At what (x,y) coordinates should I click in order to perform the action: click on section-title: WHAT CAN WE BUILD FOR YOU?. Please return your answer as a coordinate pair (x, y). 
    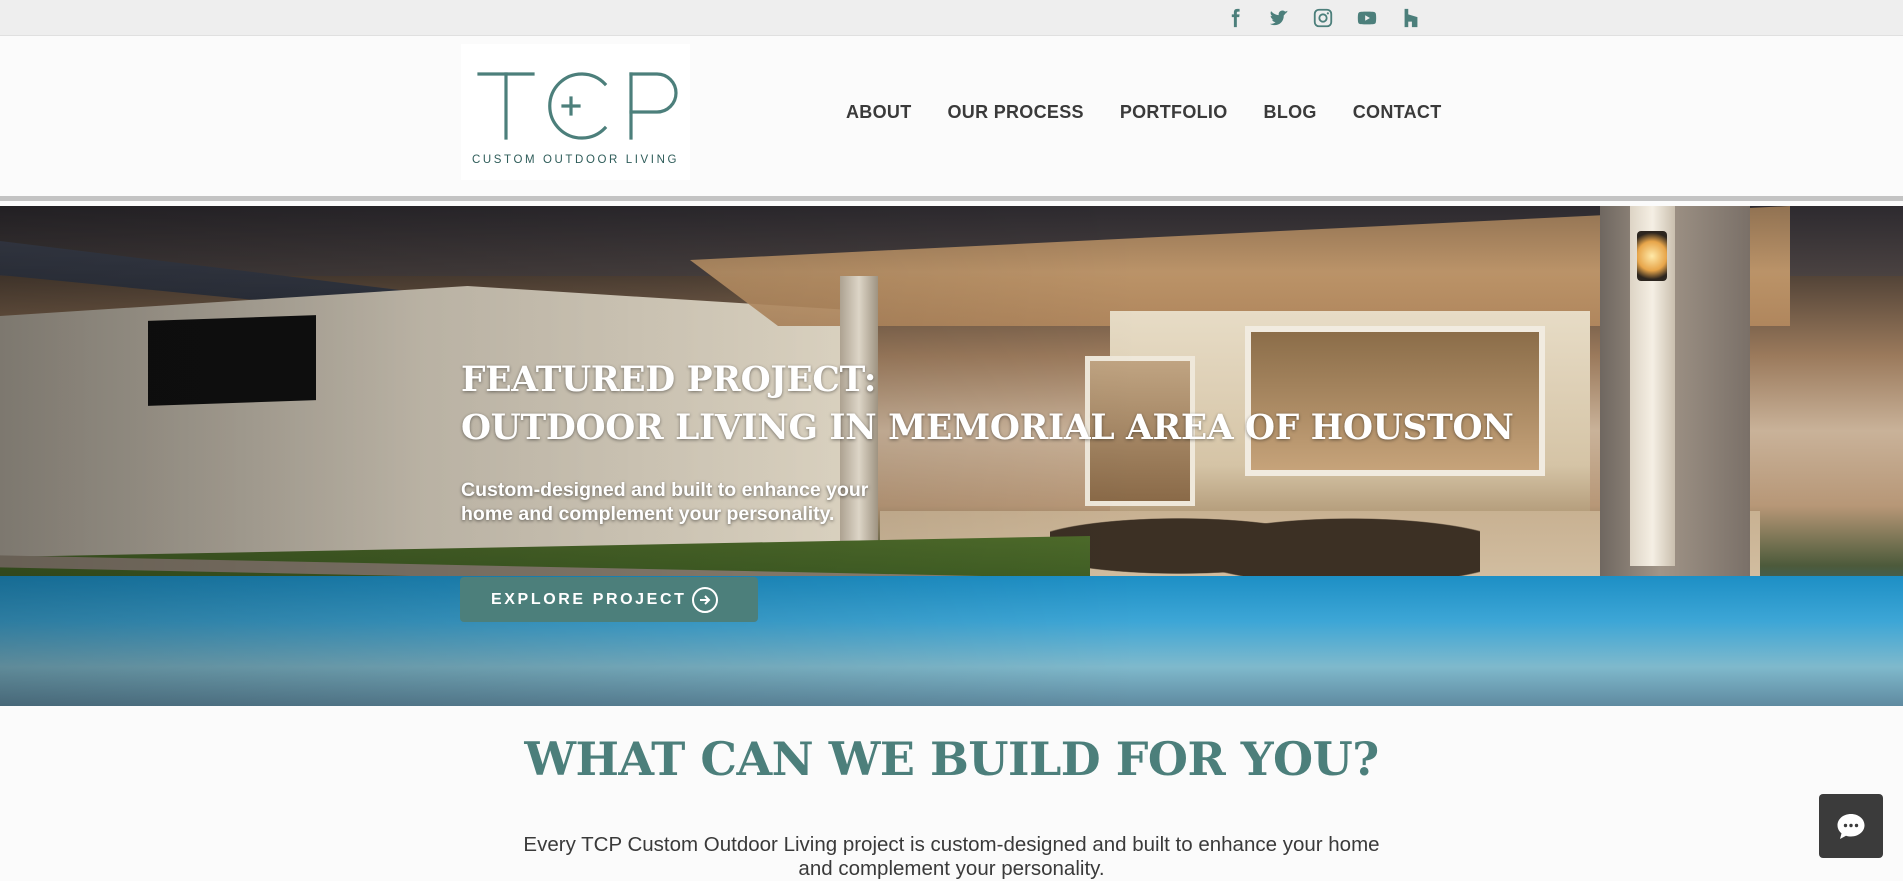
    Looking at the image, I should click on (951, 759).